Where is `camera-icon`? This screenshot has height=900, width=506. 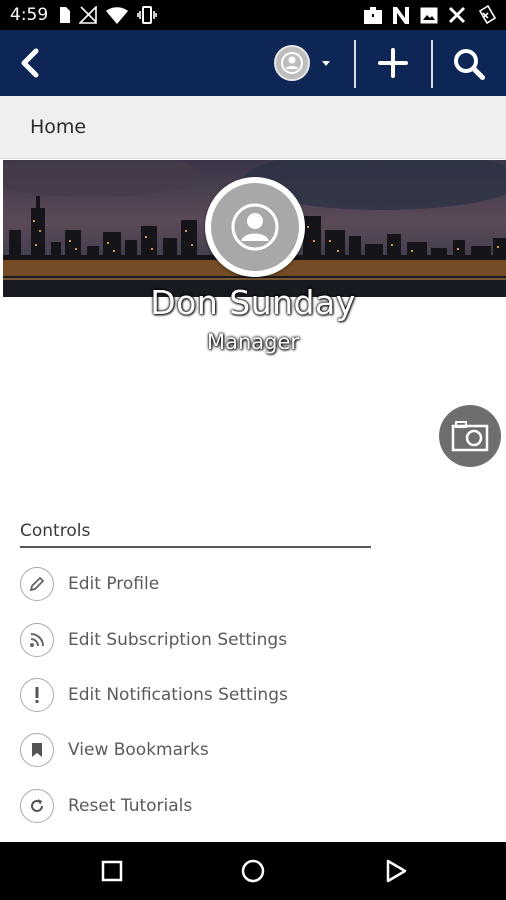 camera-icon is located at coordinates (470, 436).